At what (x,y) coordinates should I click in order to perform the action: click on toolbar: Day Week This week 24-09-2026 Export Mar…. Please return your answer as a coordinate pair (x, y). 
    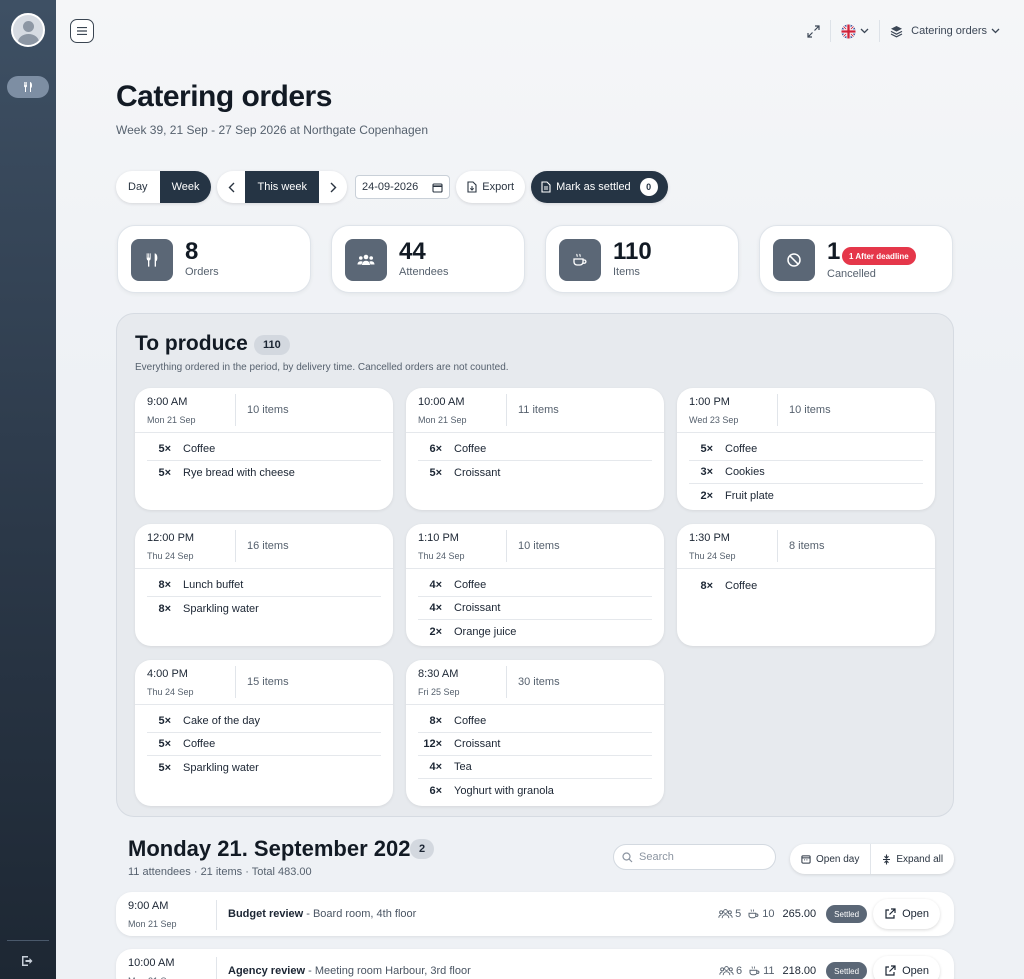
    Looking at the image, I should click on (392, 187).